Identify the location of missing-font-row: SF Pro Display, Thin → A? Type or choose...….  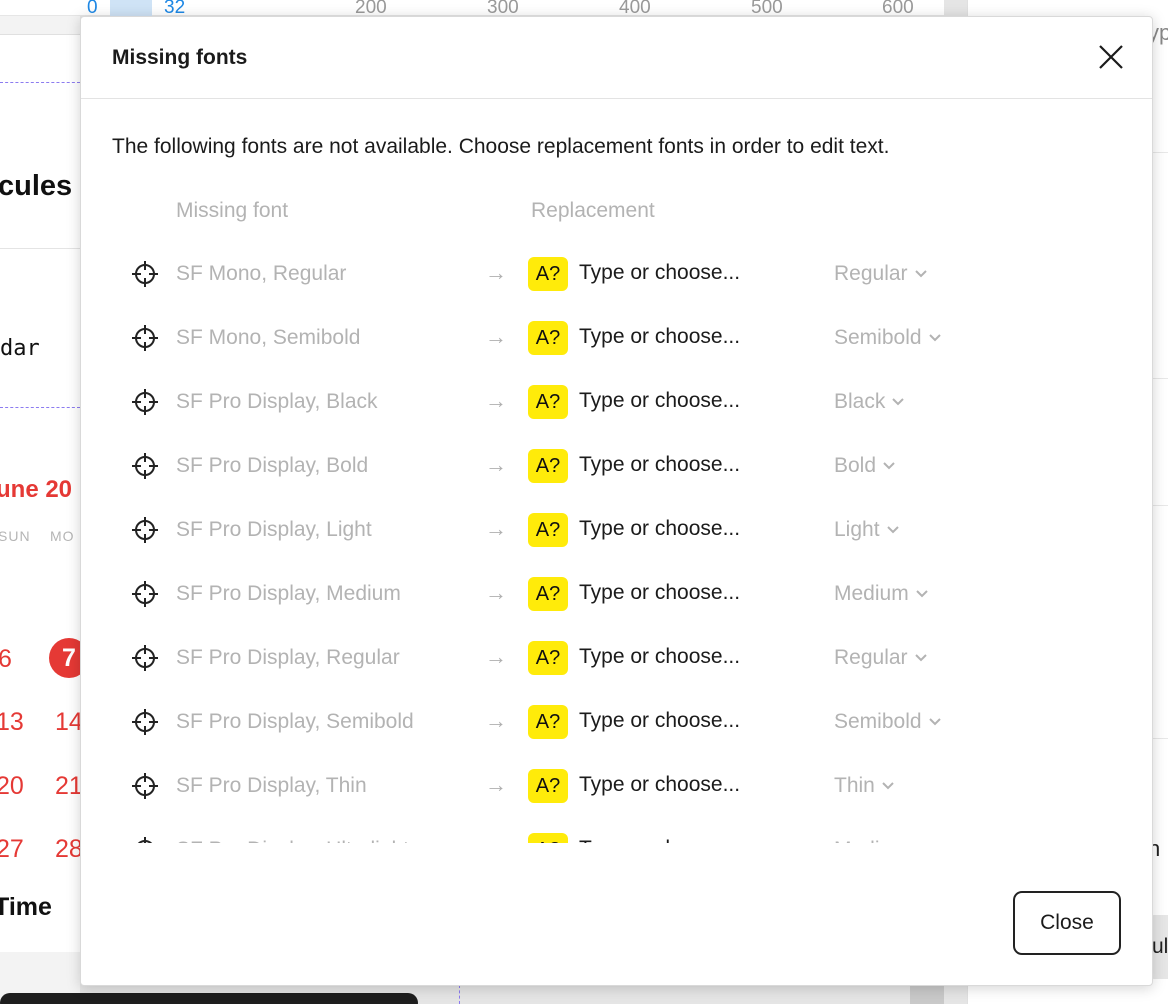
(616, 787).